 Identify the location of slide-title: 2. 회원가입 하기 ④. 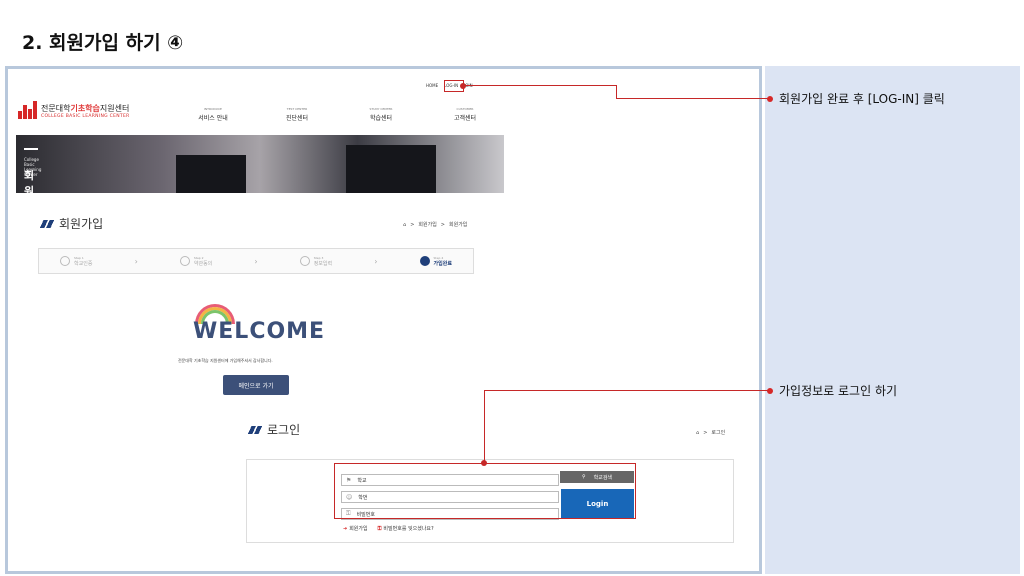
(103, 43).